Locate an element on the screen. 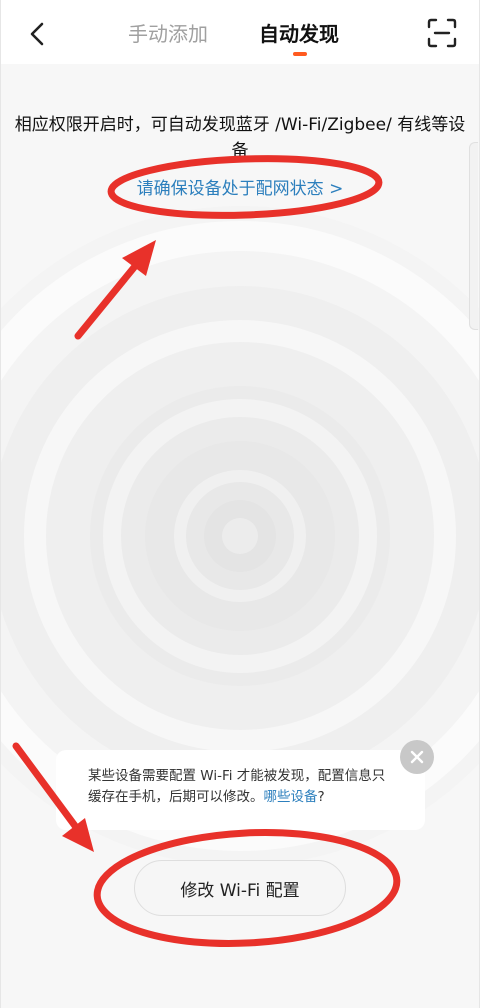 Image resolution: width=480 pixels, height=1008 pixels. tab-auto-discover: 自动发现 is located at coordinates (299, 34).